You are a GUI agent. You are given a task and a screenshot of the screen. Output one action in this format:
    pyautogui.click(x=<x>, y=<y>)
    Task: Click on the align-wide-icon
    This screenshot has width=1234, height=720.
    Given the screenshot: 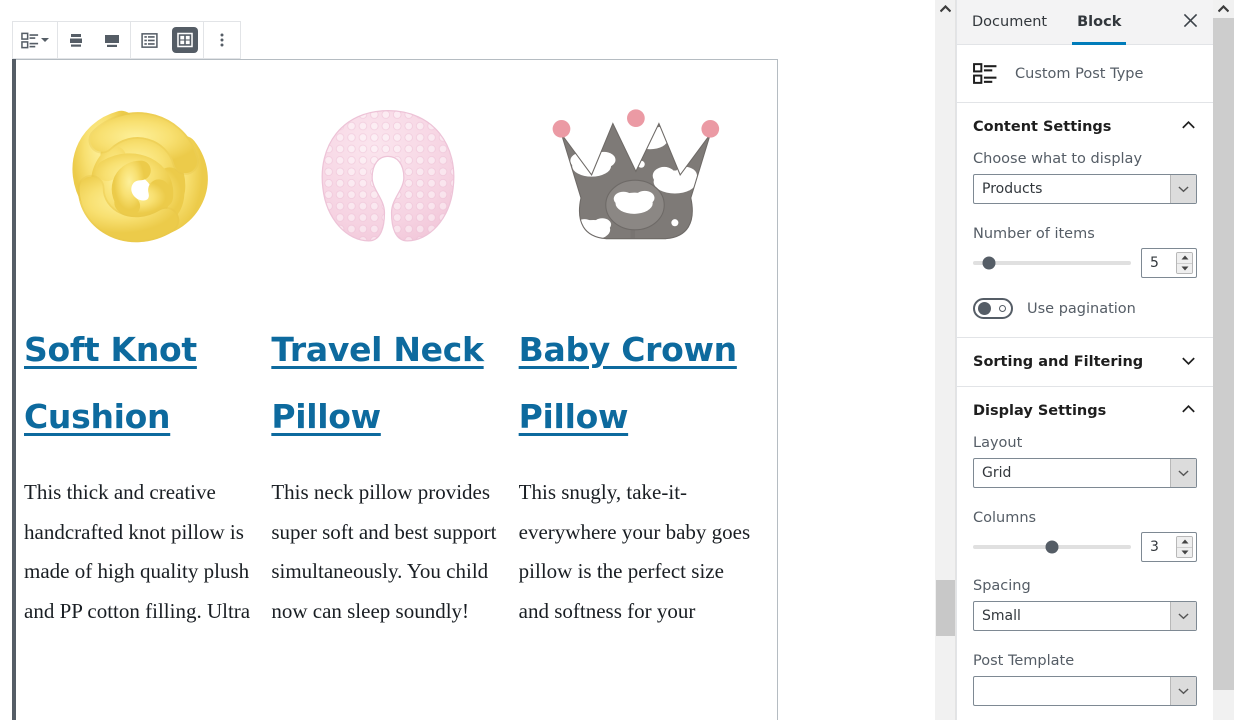 What is the action you would take?
    pyautogui.click(x=112, y=40)
    